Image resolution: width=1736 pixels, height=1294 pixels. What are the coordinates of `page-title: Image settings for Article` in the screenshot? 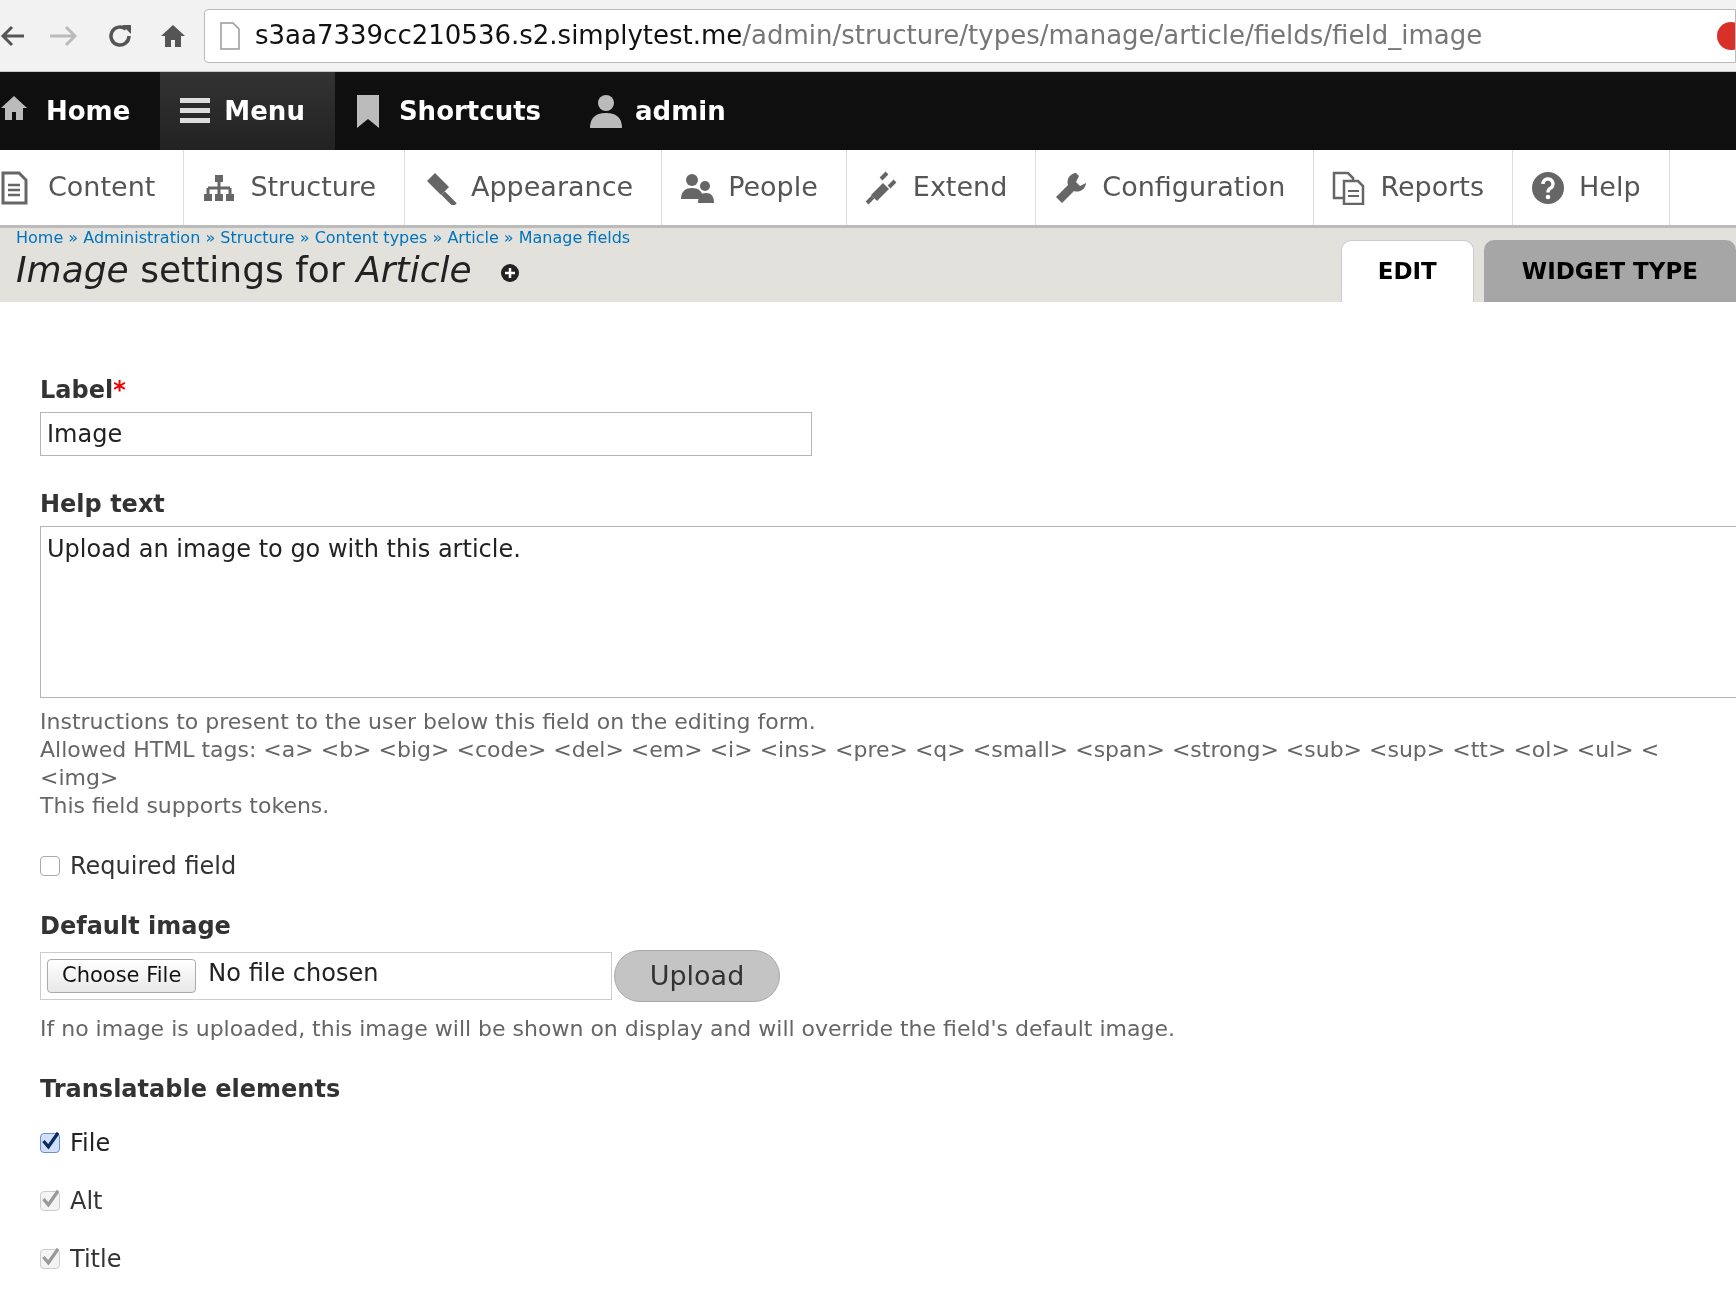 It's located at (244, 270).